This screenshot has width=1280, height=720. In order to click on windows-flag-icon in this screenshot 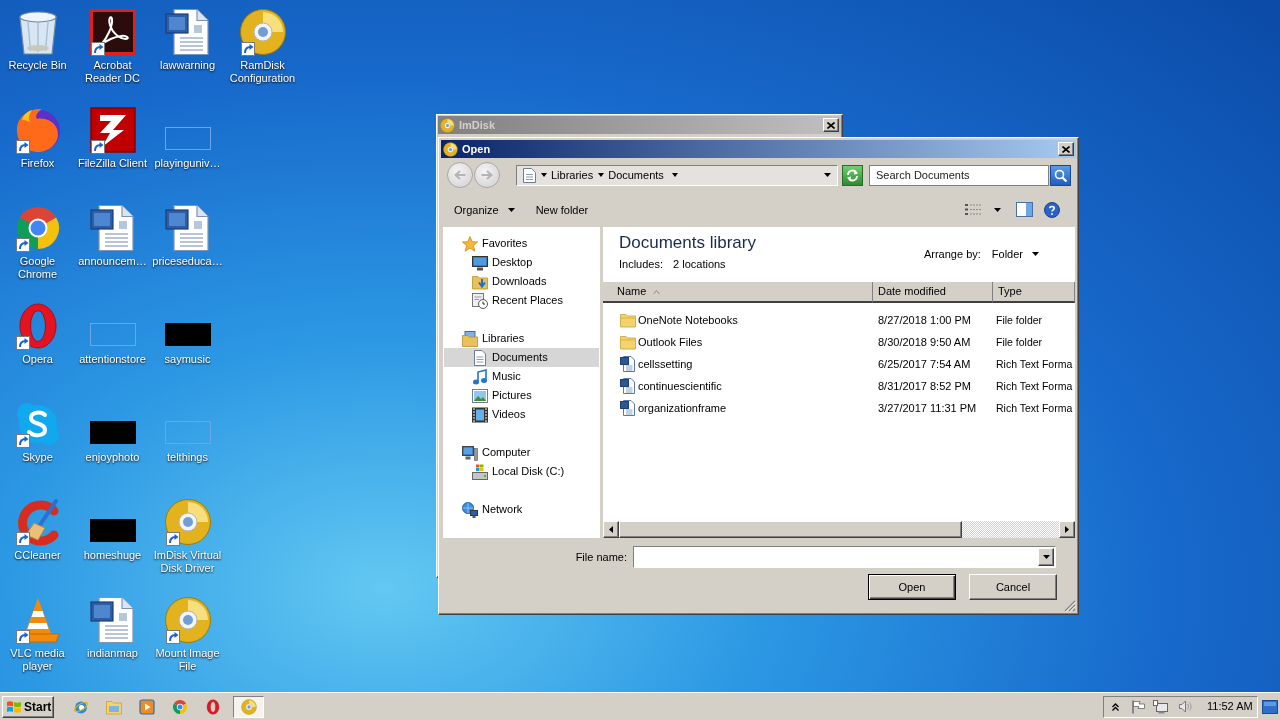, I will do `click(14, 706)`.